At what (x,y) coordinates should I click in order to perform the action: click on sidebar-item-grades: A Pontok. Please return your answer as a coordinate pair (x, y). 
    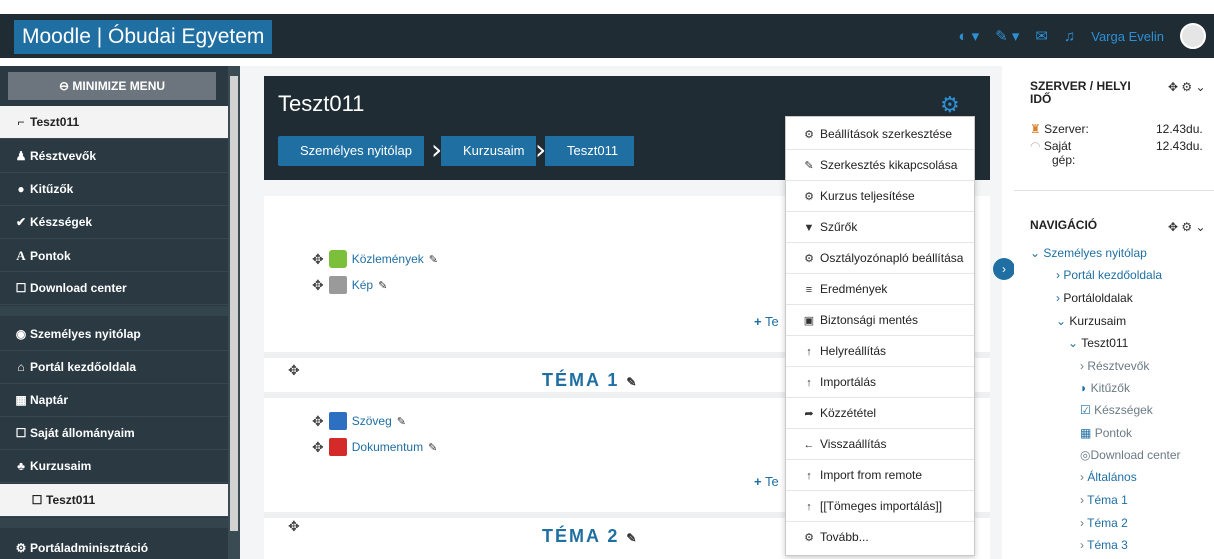
    Looking at the image, I should click on (114, 255).